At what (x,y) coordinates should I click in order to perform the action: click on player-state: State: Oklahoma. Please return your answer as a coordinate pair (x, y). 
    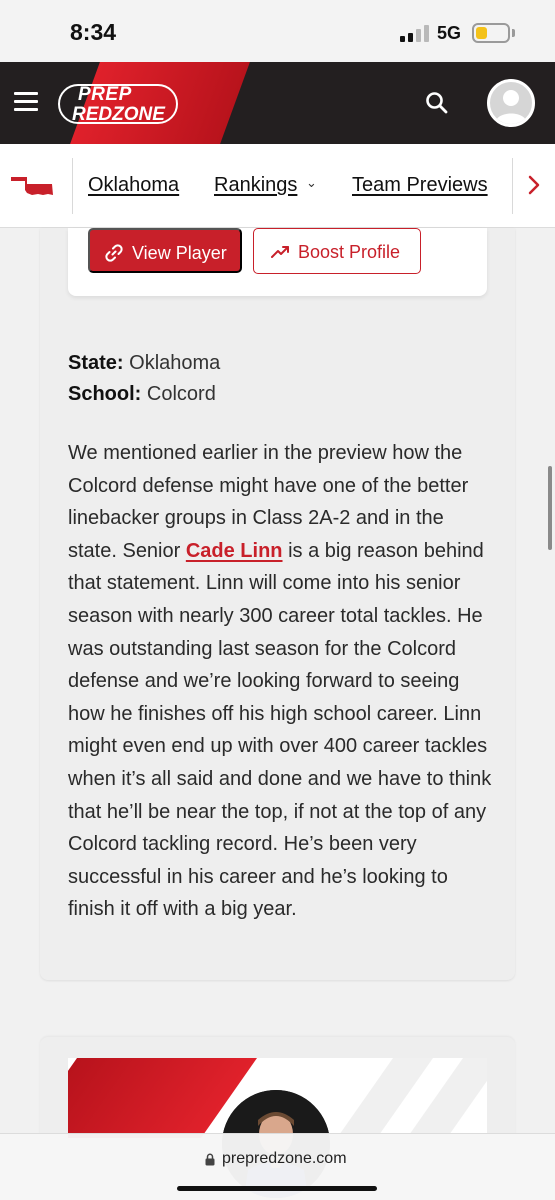
    Looking at the image, I should click on (144, 363).